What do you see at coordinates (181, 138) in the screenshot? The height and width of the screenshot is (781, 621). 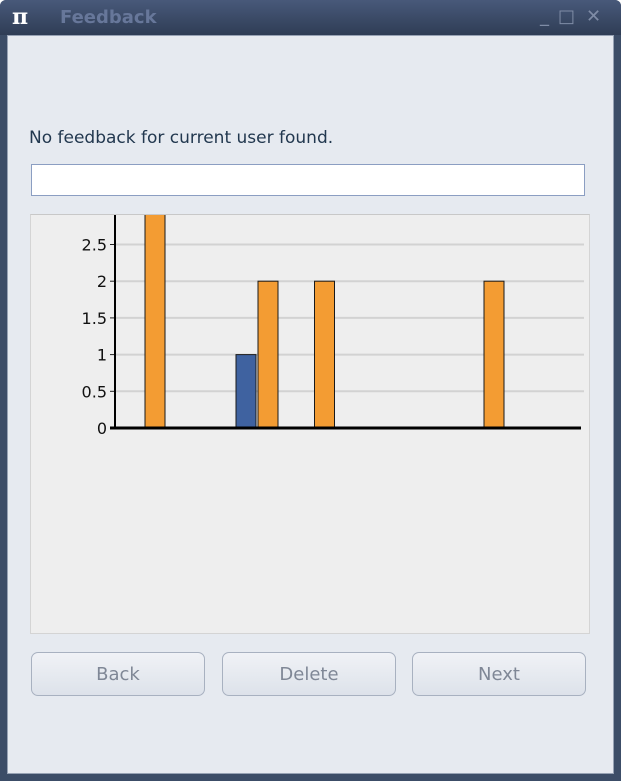 I see `feedback-status-message: No feedback for current user found.` at bounding box center [181, 138].